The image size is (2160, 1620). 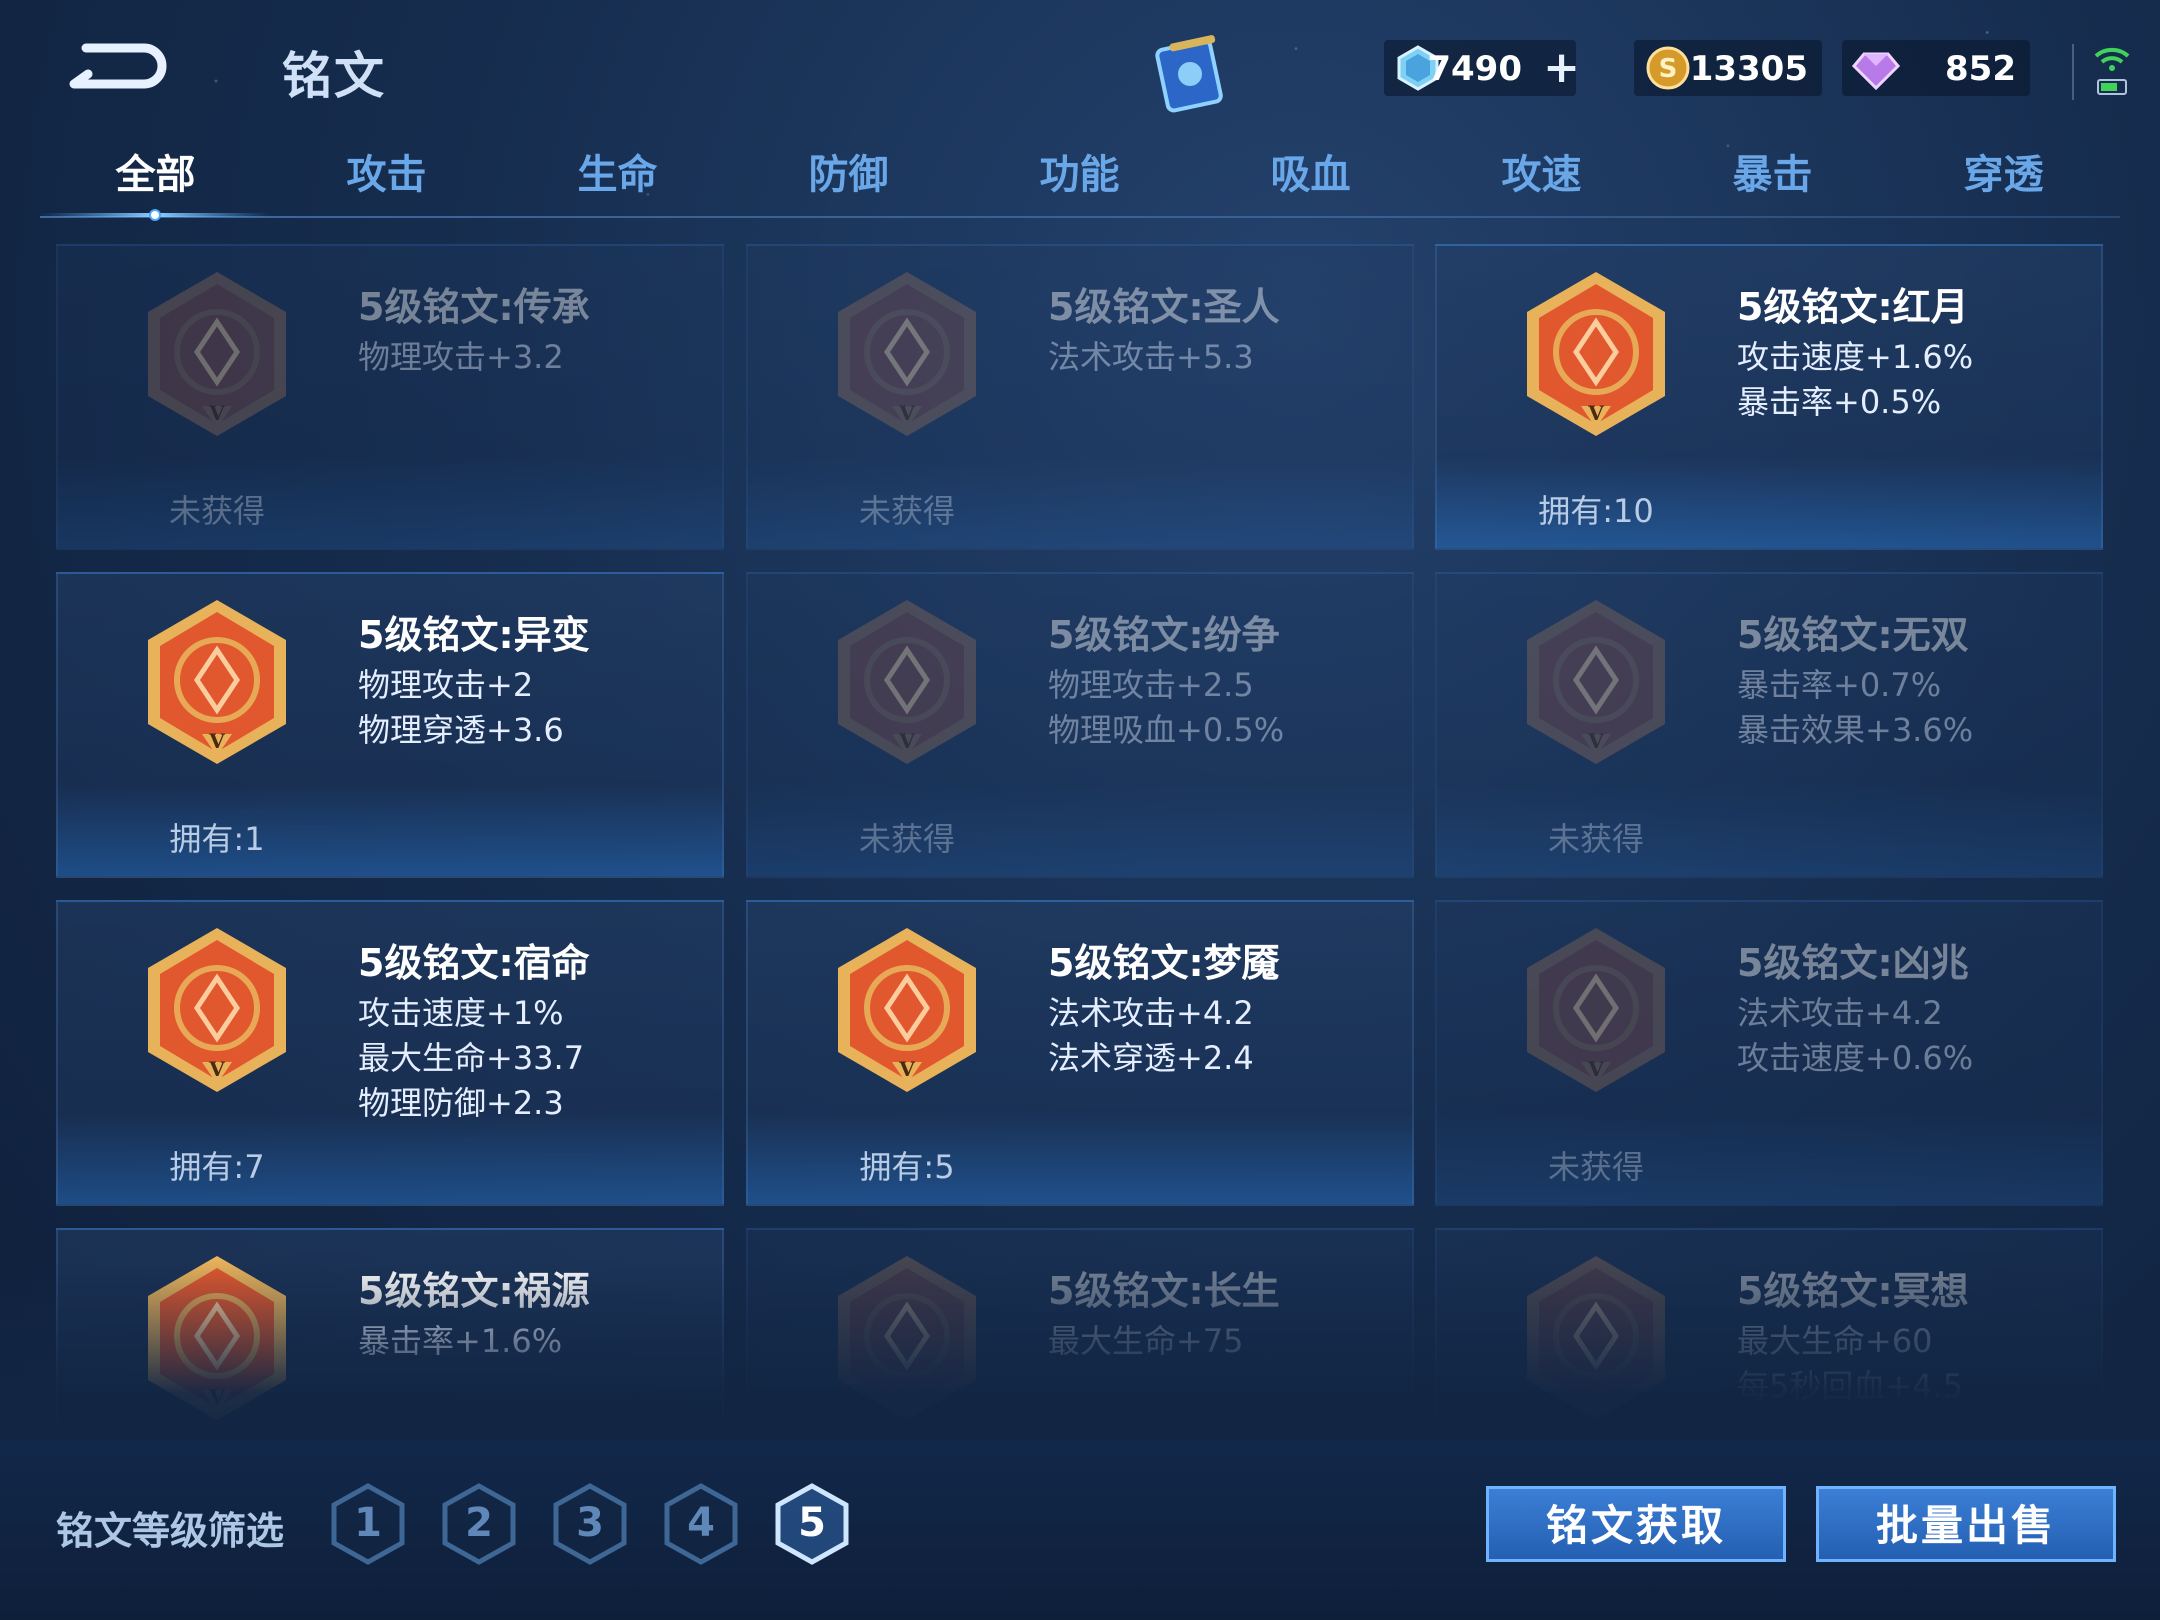 I want to click on inscription-stat: 每5秒回血+4.5, so click(x=1850, y=1386).